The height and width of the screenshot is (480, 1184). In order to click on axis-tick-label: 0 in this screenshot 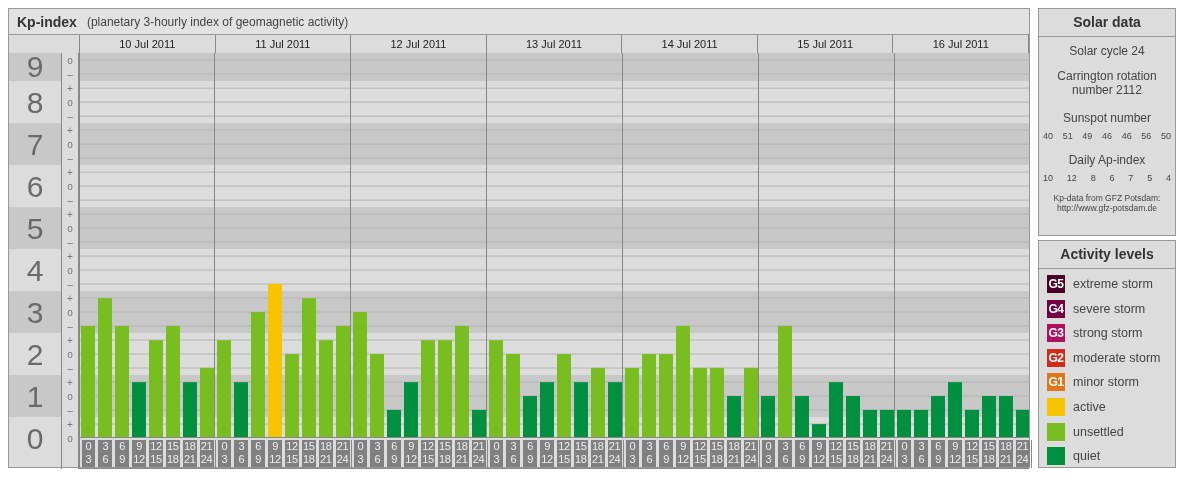, I will do `click(35, 438)`.